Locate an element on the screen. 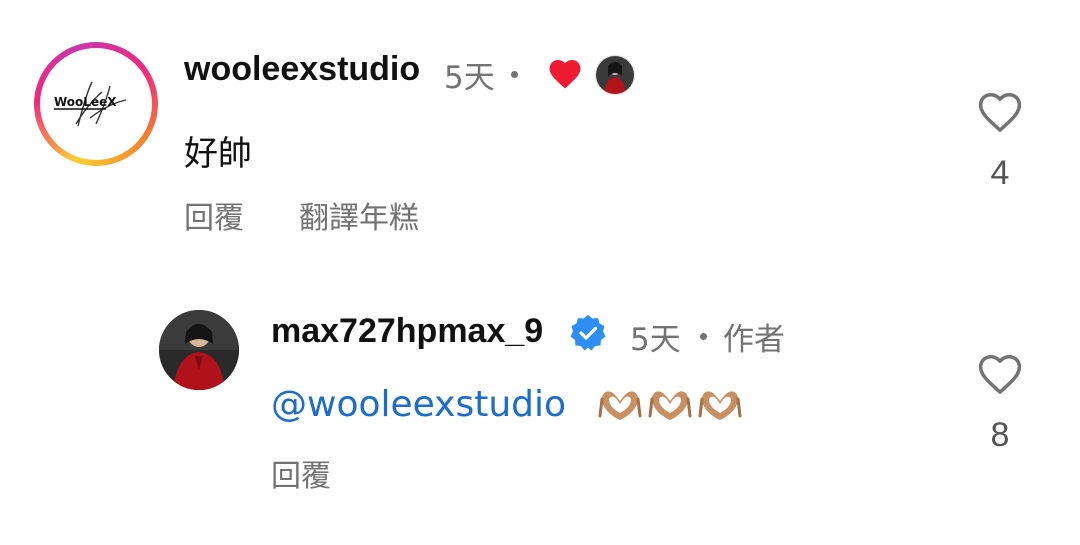 Image resolution: width=1080 pixels, height=545 pixels. wooleex-logo-icon: WooLeeX is located at coordinates (90, 104).